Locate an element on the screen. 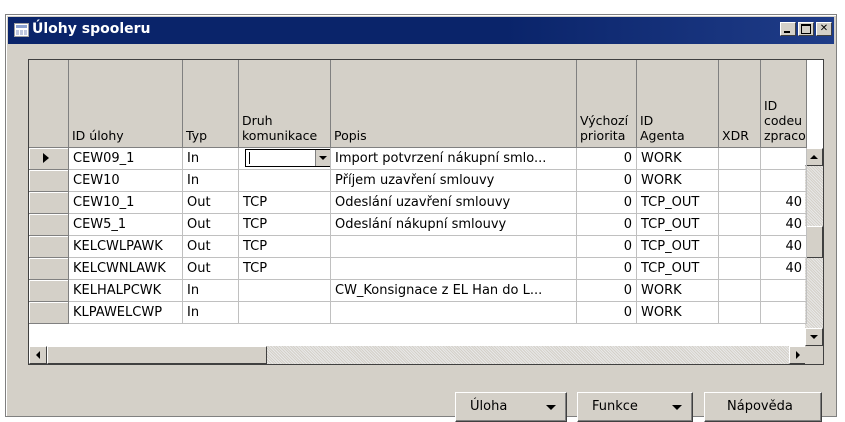  column-header-codeunit-id: ID codeu zpracování is located at coordinates (784, 104).